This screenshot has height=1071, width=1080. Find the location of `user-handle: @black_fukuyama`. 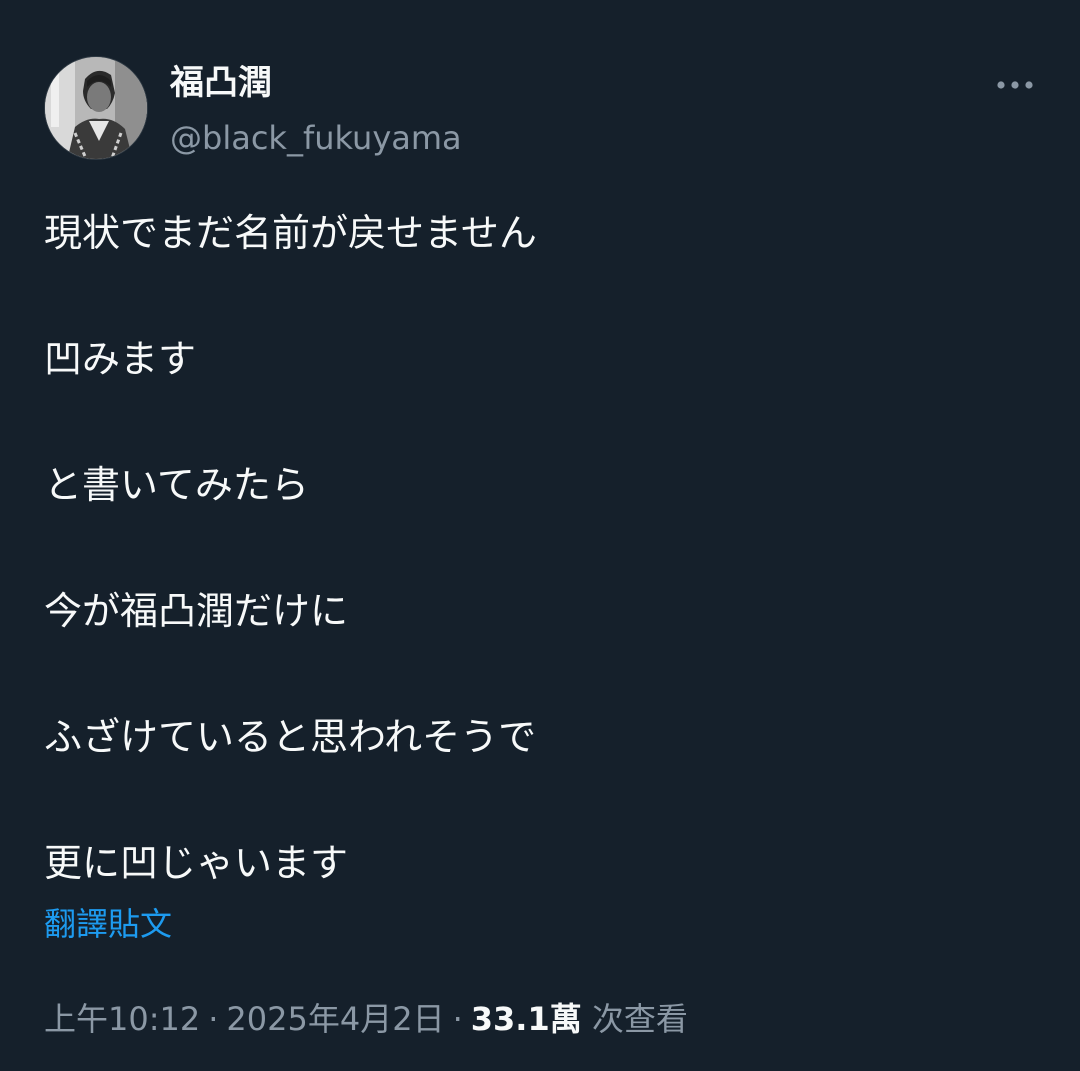

user-handle: @black_fukuyama is located at coordinates (316, 138).